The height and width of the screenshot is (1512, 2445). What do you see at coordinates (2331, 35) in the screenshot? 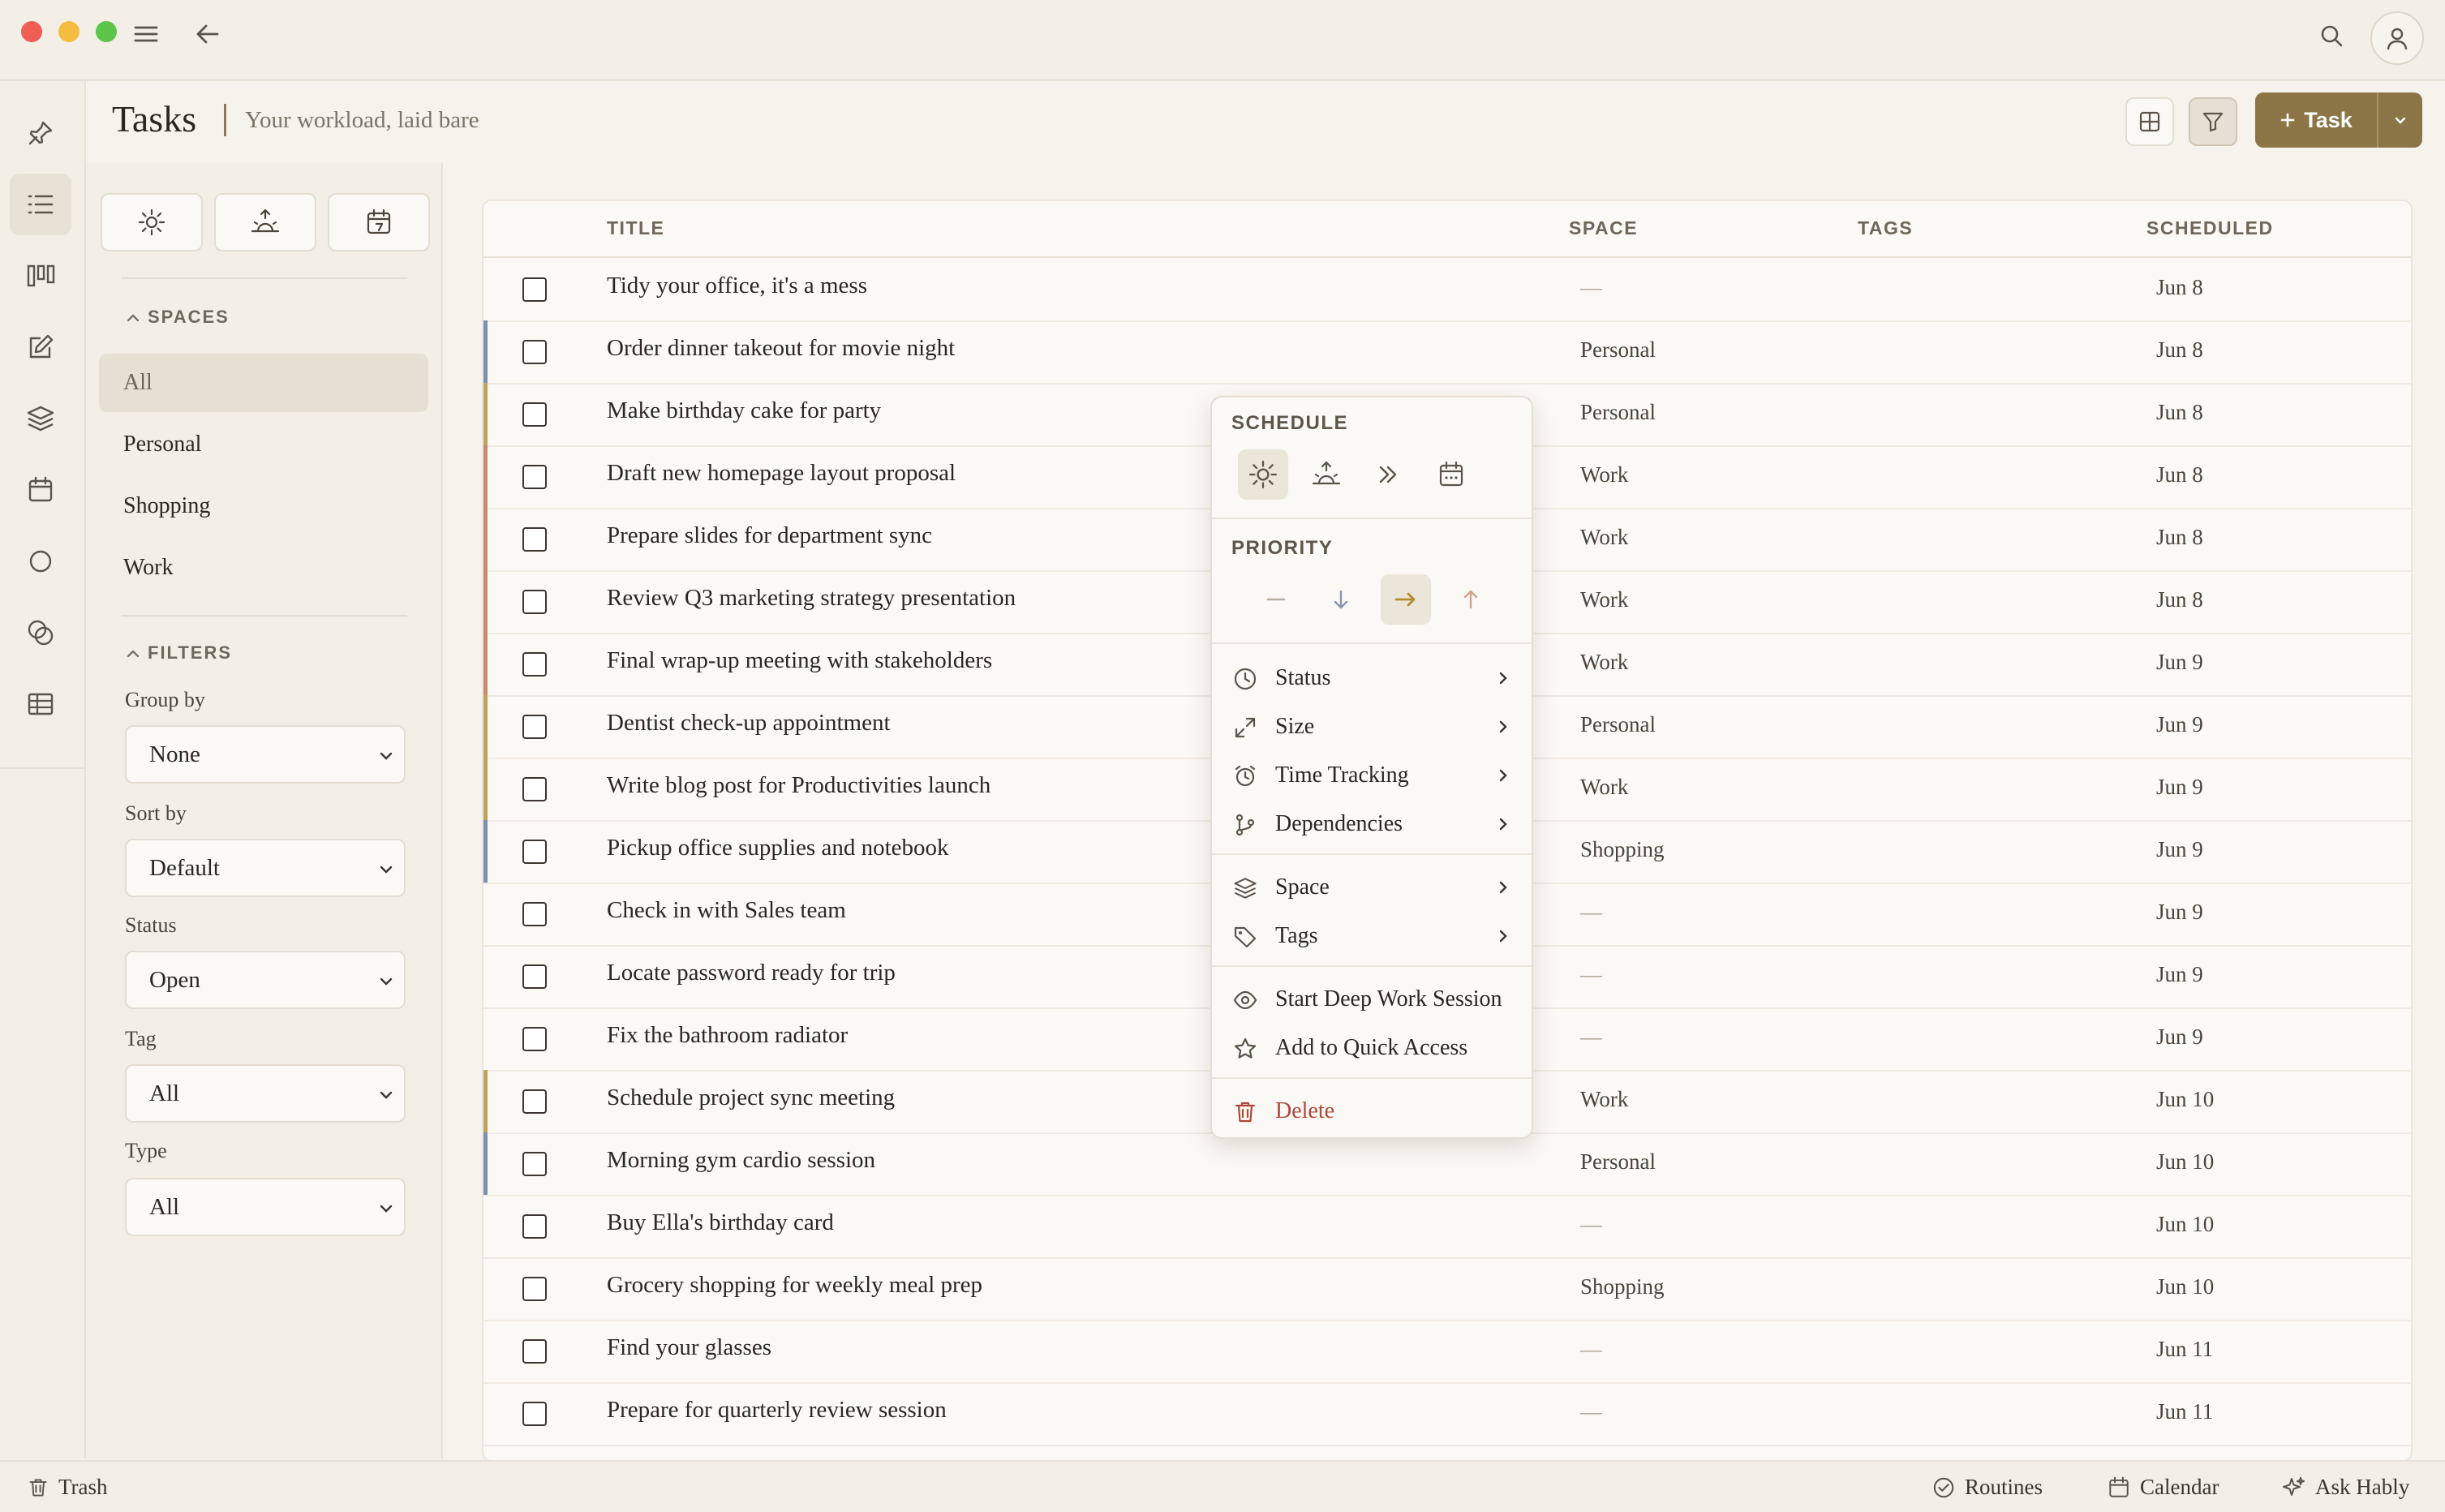
I see `search-icon` at bounding box center [2331, 35].